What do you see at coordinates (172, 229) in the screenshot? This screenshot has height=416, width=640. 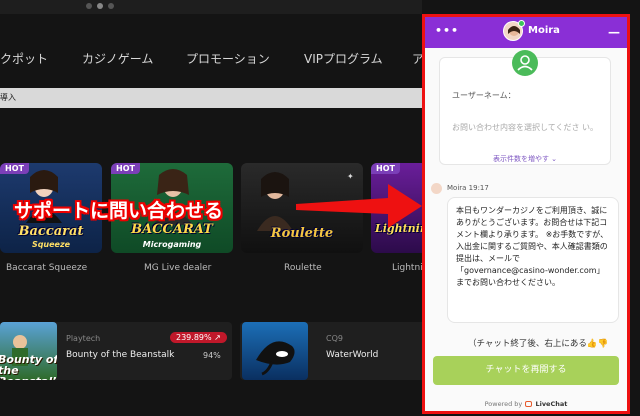 I see `card-title: BACCARAT` at bounding box center [172, 229].